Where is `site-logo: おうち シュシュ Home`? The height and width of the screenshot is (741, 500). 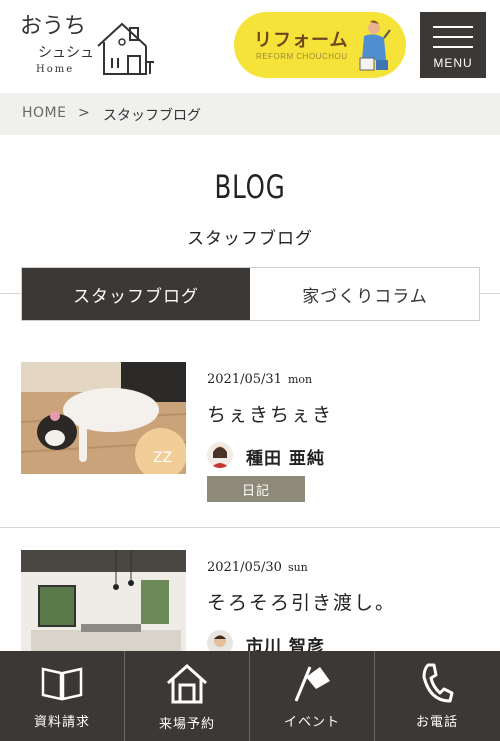
site-logo: おうち シュシュ Home is located at coordinates (90, 47).